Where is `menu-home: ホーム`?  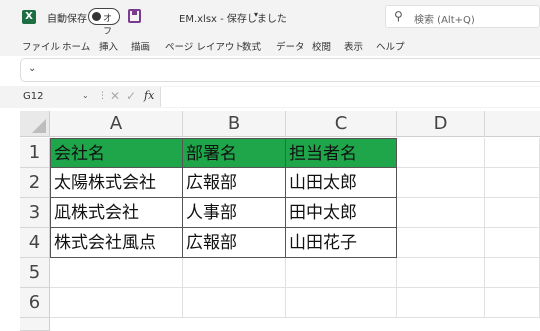
menu-home: ホーム is located at coordinates (76, 46).